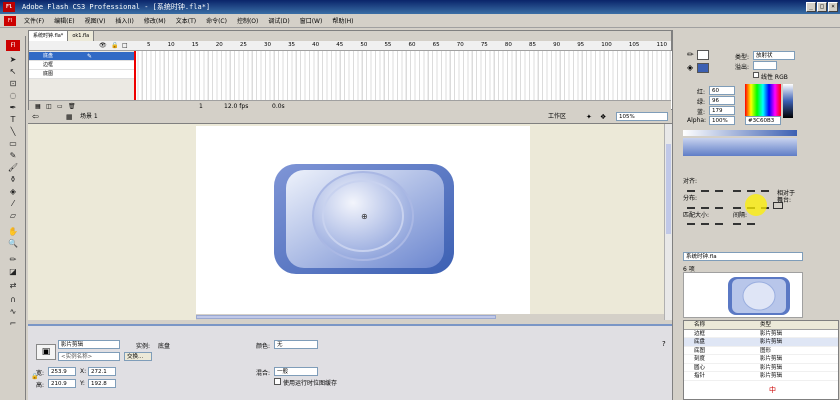  What do you see at coordinates (774, 55) in the screenshot?
I see `fill-type-select: 放射状` at bounding box center [774, 55].